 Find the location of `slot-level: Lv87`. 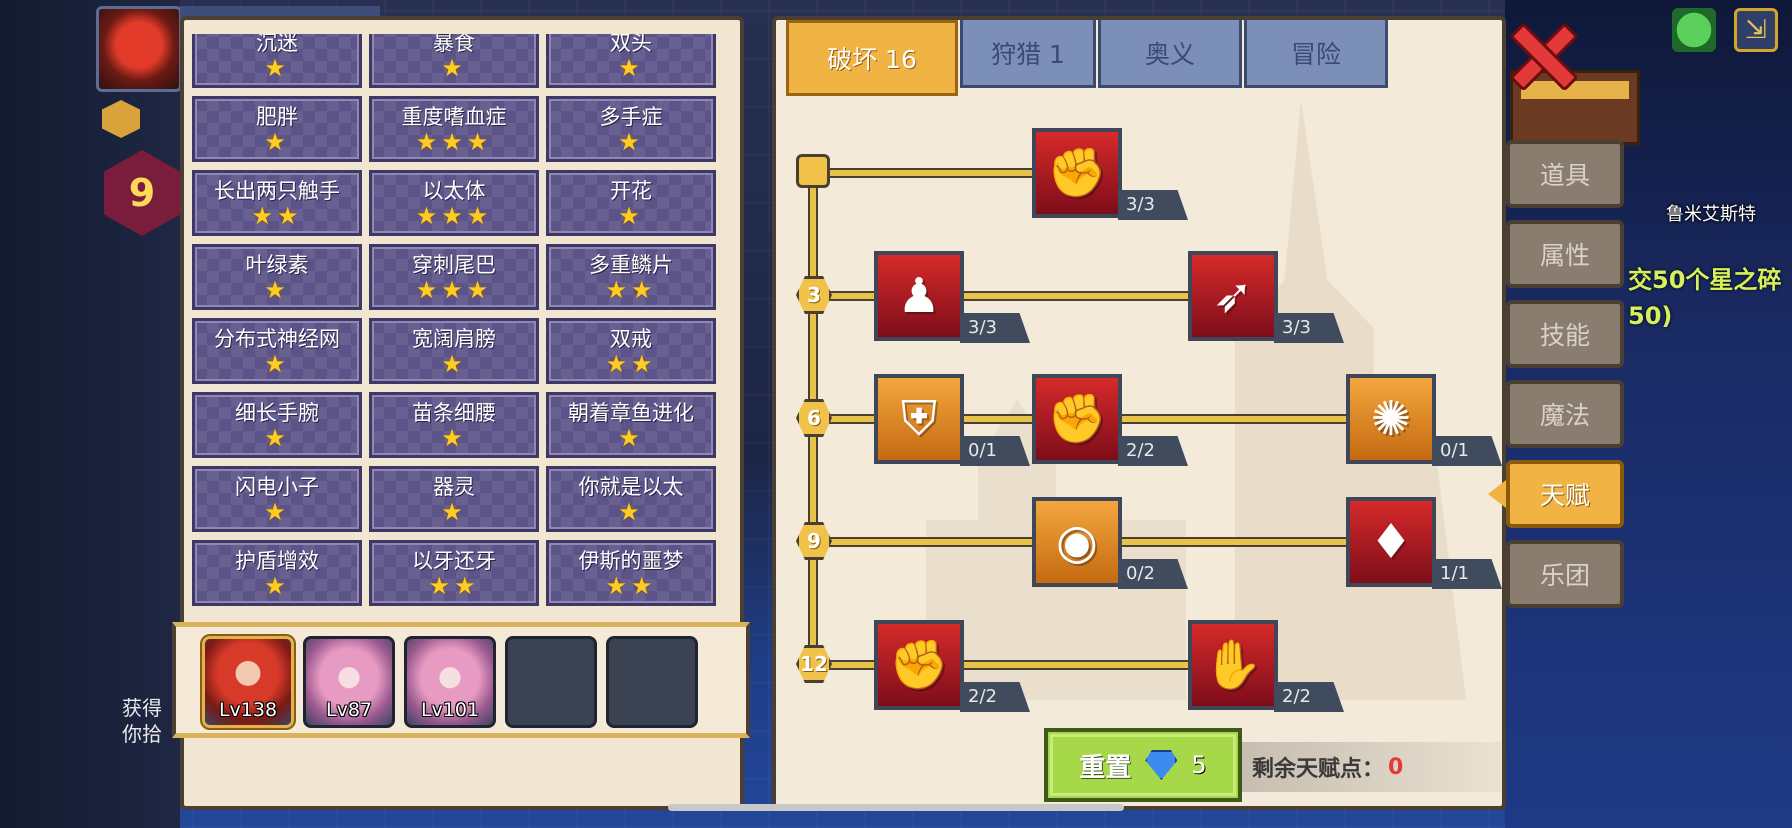

slot-level: Lv87 is located at coordinates (348, 710).